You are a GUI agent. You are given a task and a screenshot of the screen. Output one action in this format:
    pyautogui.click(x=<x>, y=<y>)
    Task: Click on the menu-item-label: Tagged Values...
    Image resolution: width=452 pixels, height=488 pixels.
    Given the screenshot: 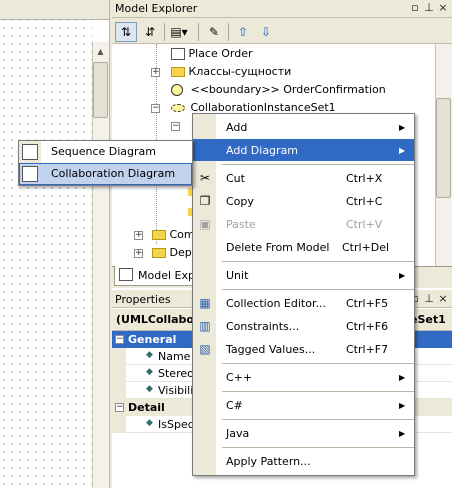 What is the action you would take?
    pyautogui.click(x=271, y=349)
    